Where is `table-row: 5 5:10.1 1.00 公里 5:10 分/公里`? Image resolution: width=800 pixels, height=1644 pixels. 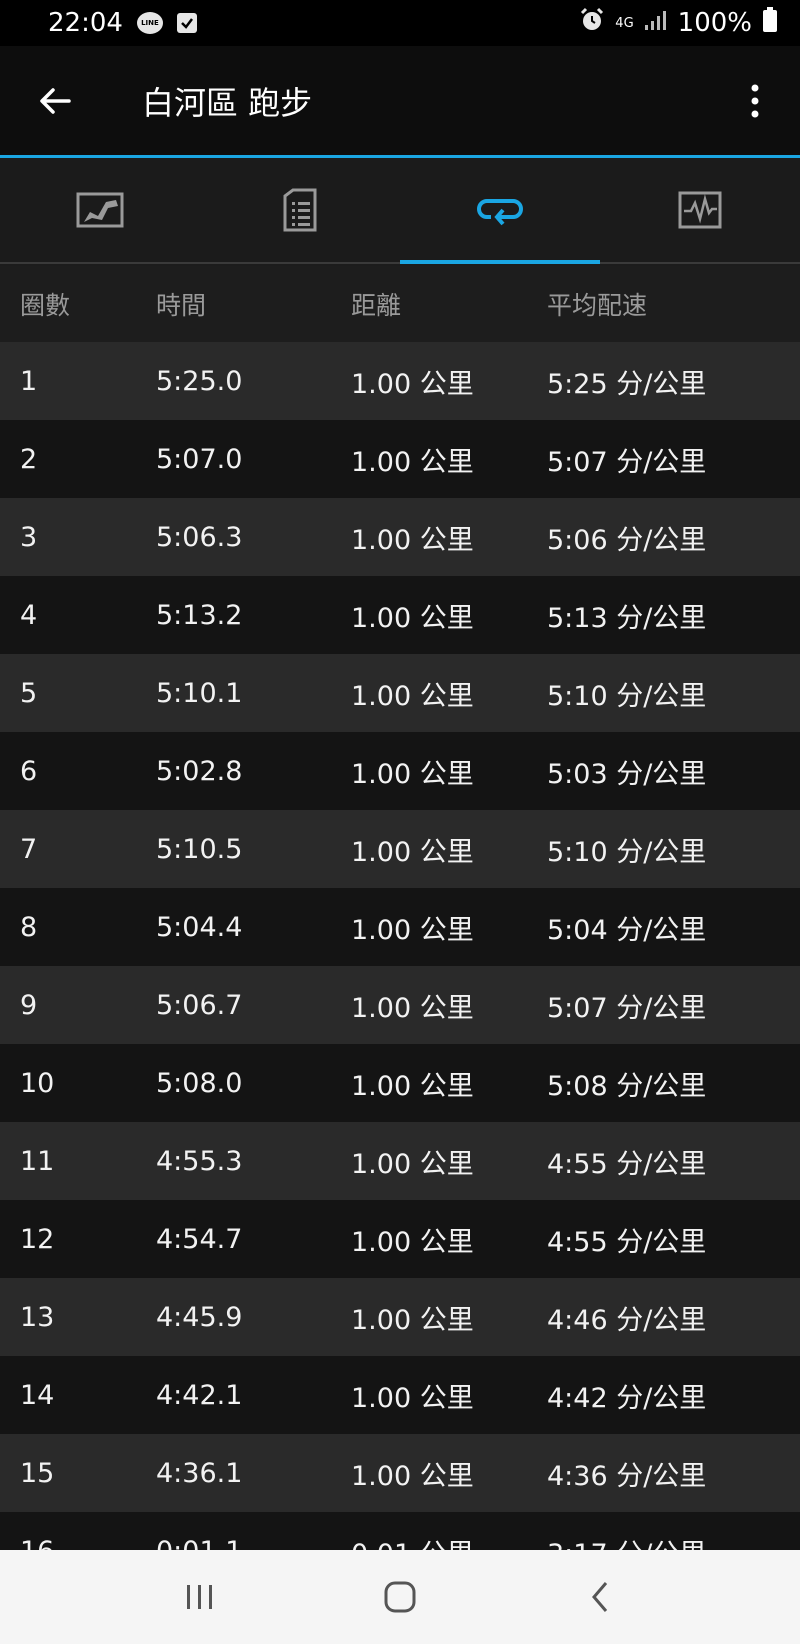
table-row: 5 5:10.1 1.00 公里 5:10 分/公里 is located at coordinates (400, 693).